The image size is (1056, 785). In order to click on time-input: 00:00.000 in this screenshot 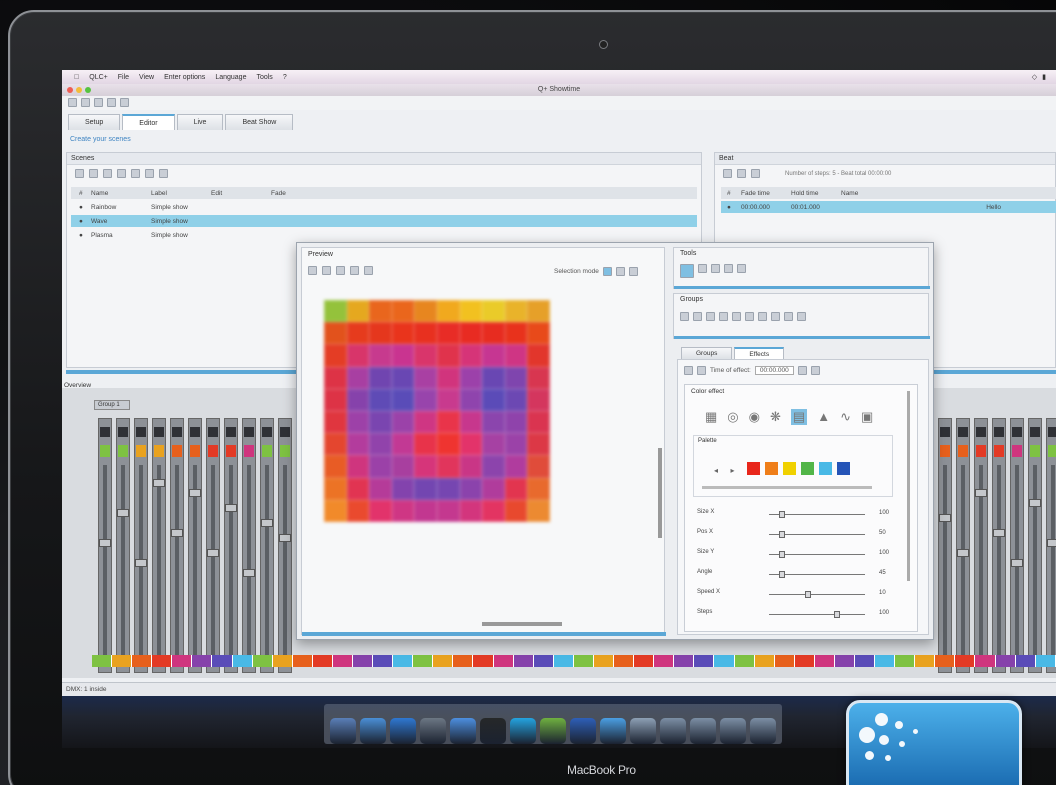, I will do `click(774, 370)`.